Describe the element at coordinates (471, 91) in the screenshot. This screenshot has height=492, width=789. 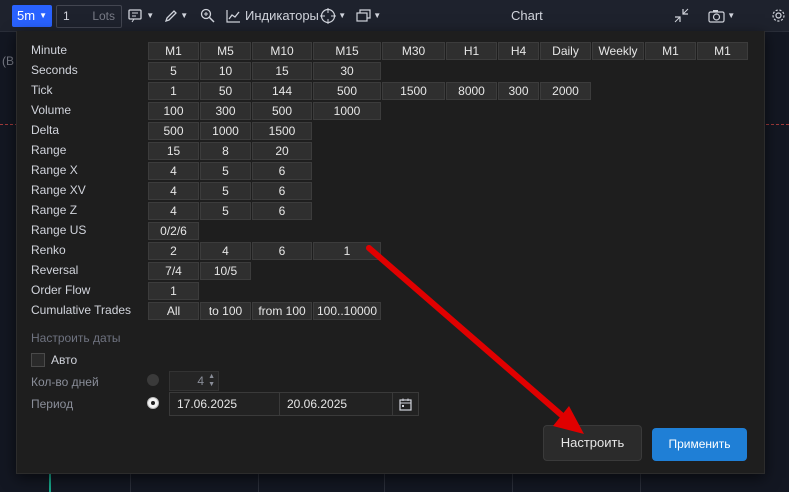
I see `timeframe-cell: 8000` at that location.